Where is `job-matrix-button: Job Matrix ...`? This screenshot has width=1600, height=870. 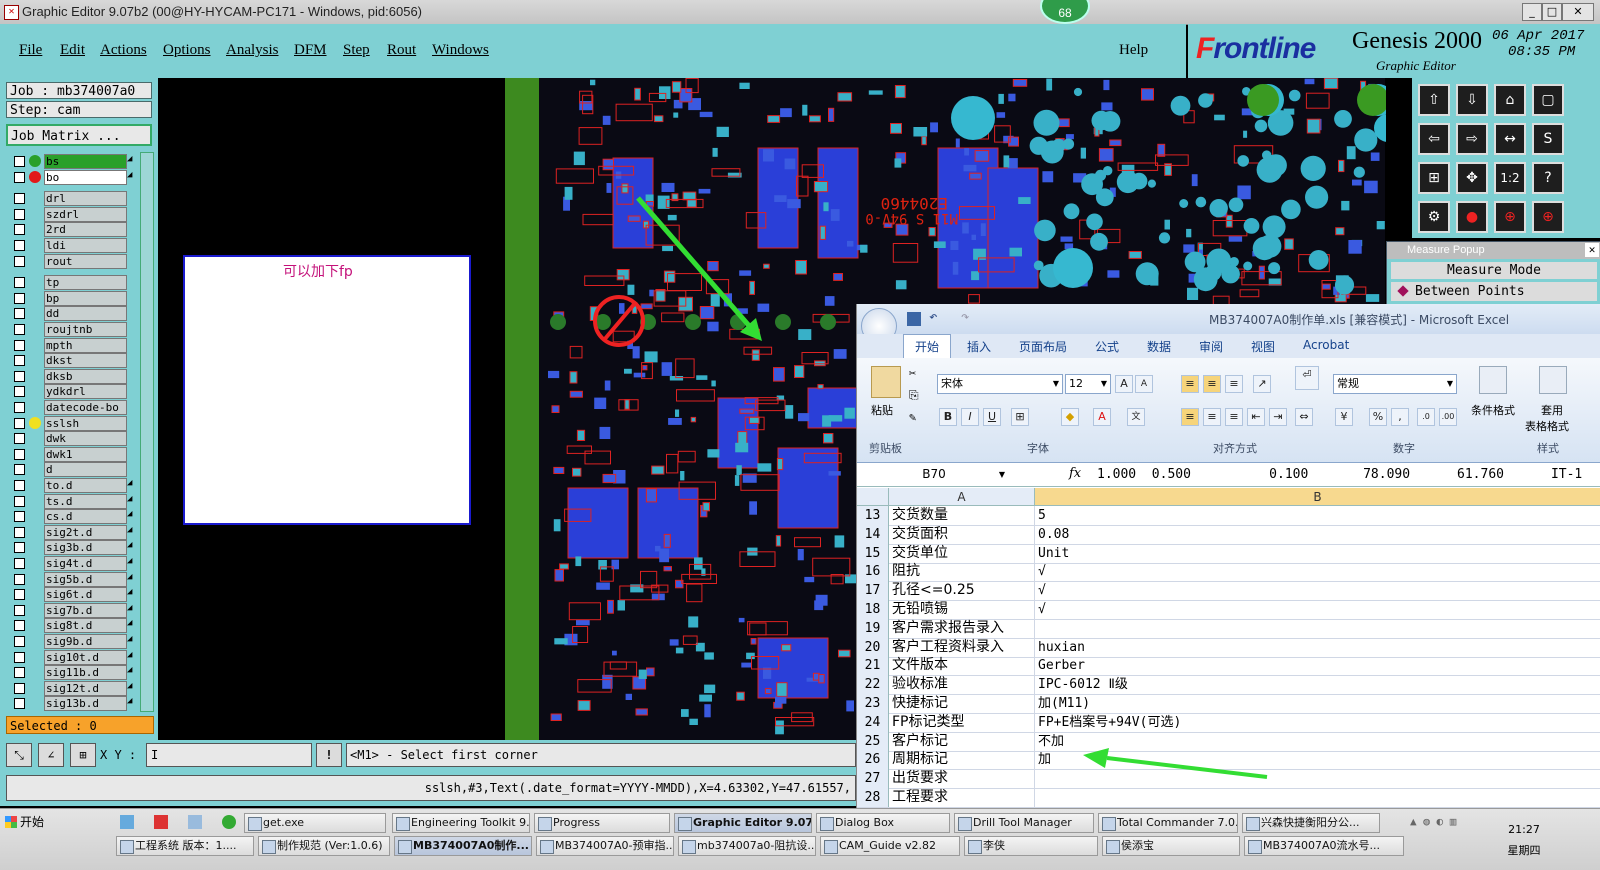 job-matrix-button: Job Matrix ... is located at coordinates (79, 135).